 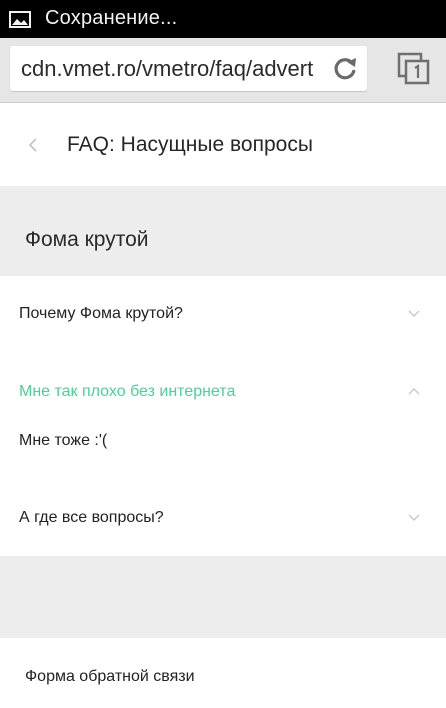 I want to click on image-icon, so click(x=20, y=19).